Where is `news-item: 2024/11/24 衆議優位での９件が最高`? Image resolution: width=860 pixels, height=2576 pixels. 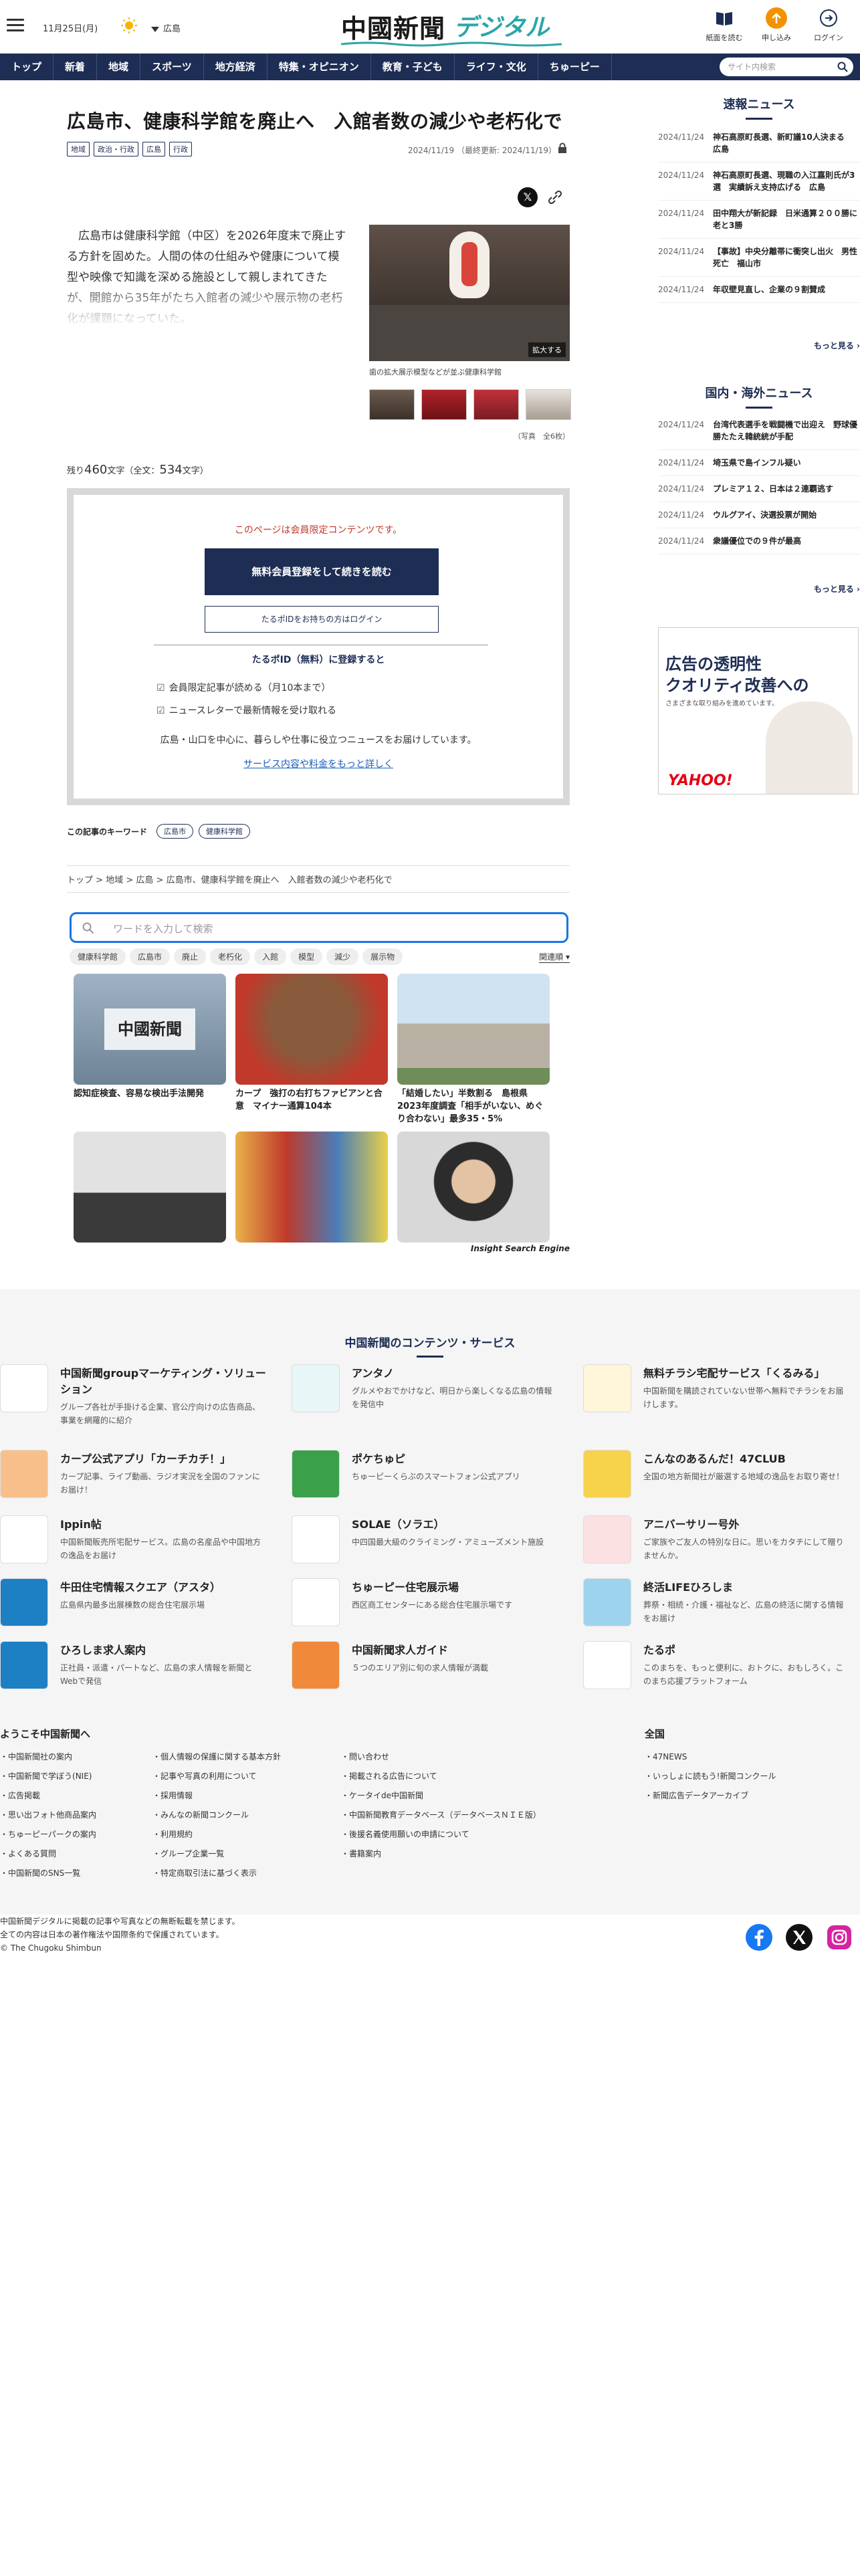
news-item: 2024/11/24 衆議優位での９件が最高 is located at coordinates (759, 541).